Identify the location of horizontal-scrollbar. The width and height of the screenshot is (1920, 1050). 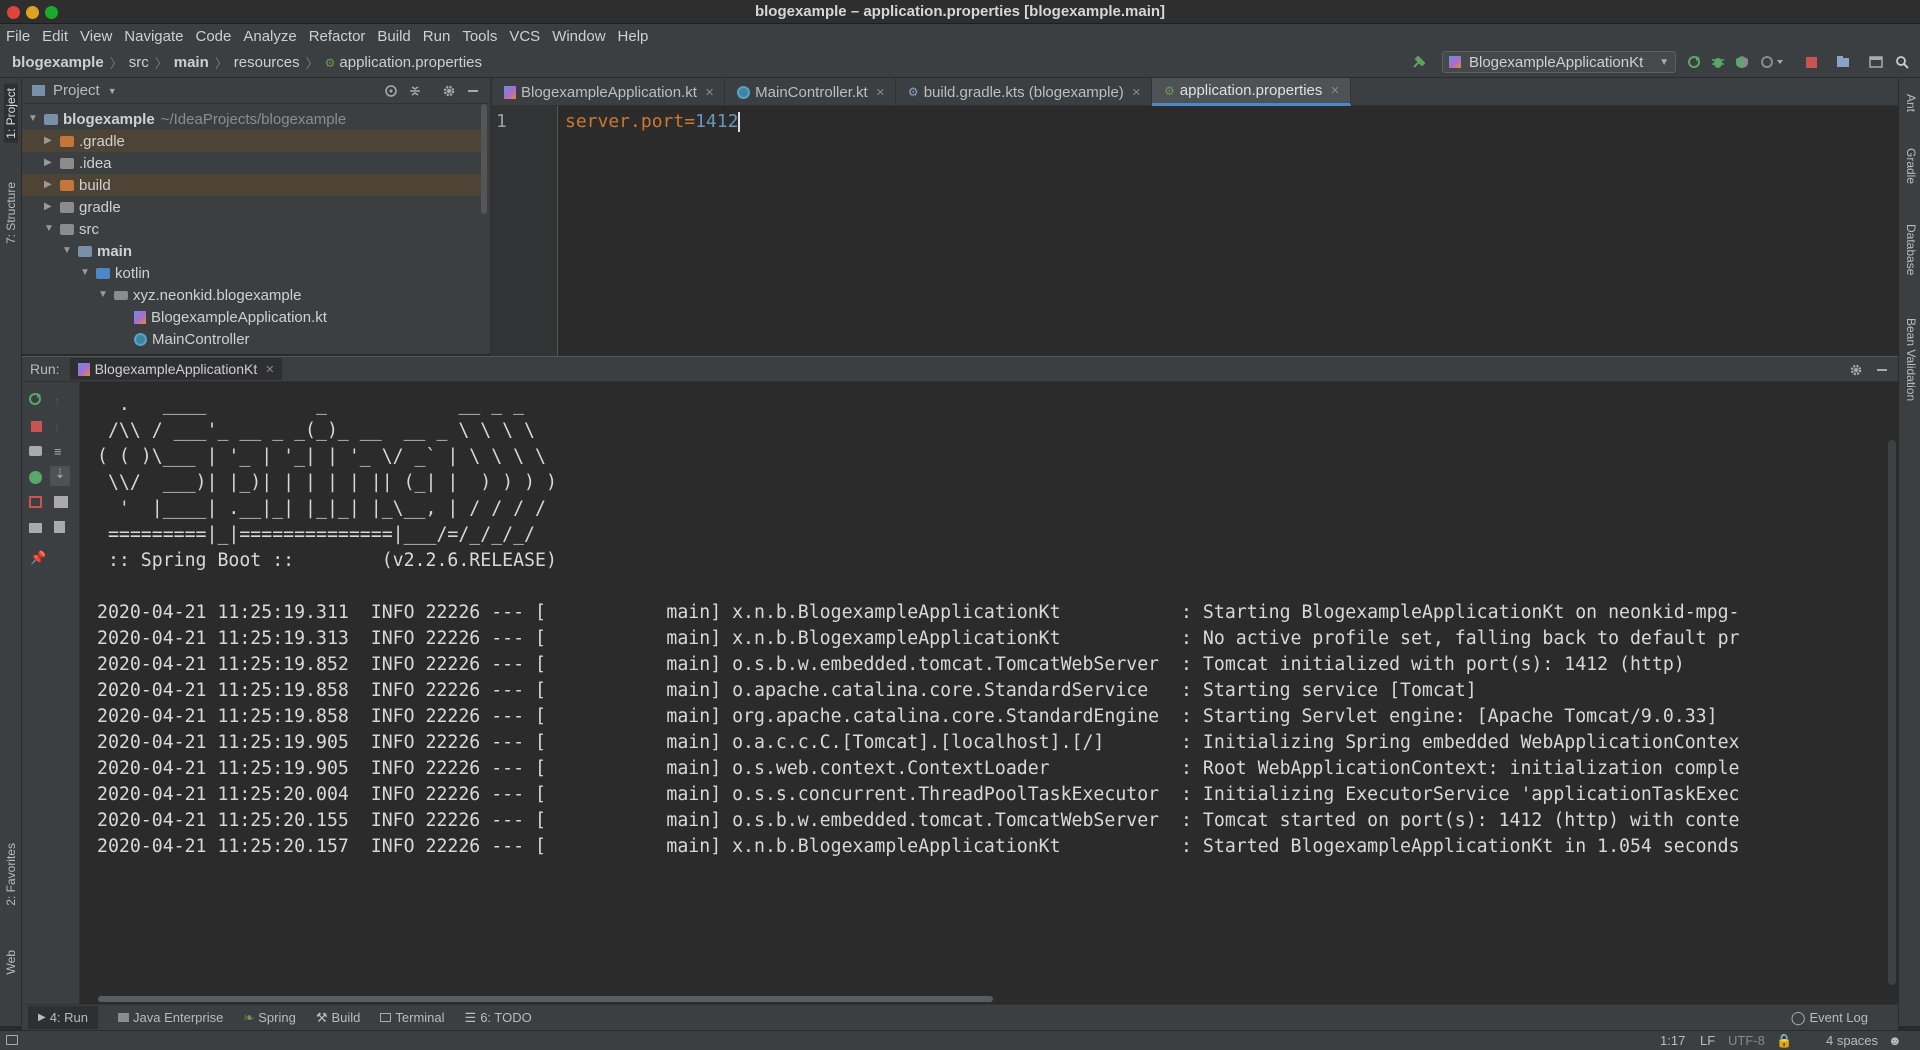
(545, 999).